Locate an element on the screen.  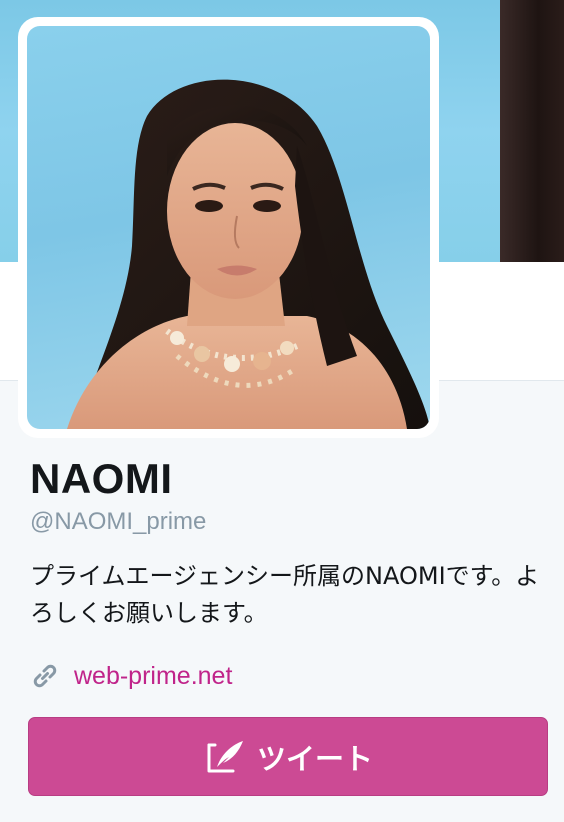
link-icon is located at coordinates (45, 676).